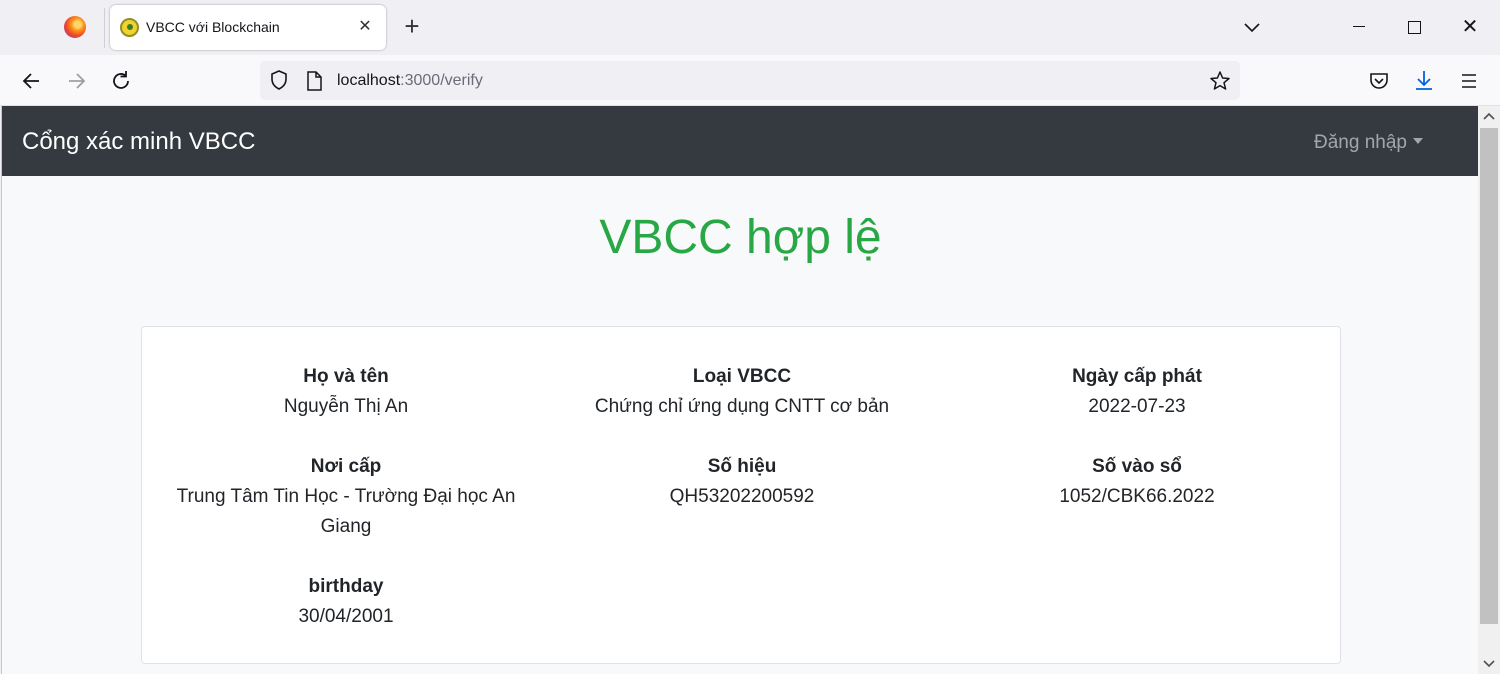 The image size is (1500, 674). What do you see at coordinates (1137, 376) in the screenshot?
I see `field-label: Ngày cấp phát` at bounding box center [1137, 376].